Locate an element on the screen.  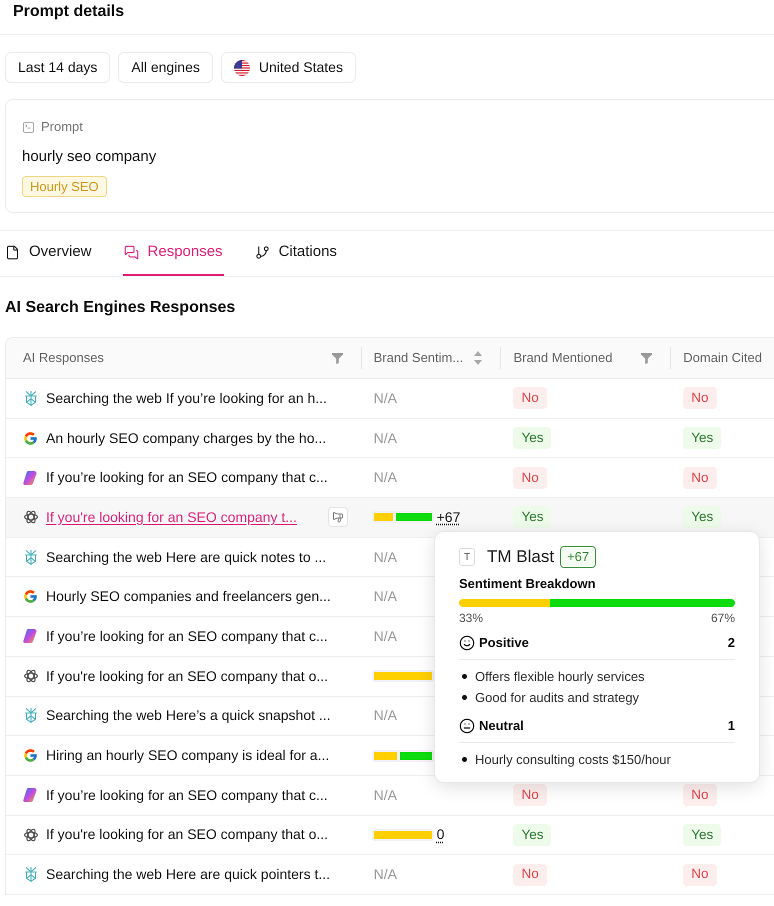
sort-icon is located at coordinates (478, 358).